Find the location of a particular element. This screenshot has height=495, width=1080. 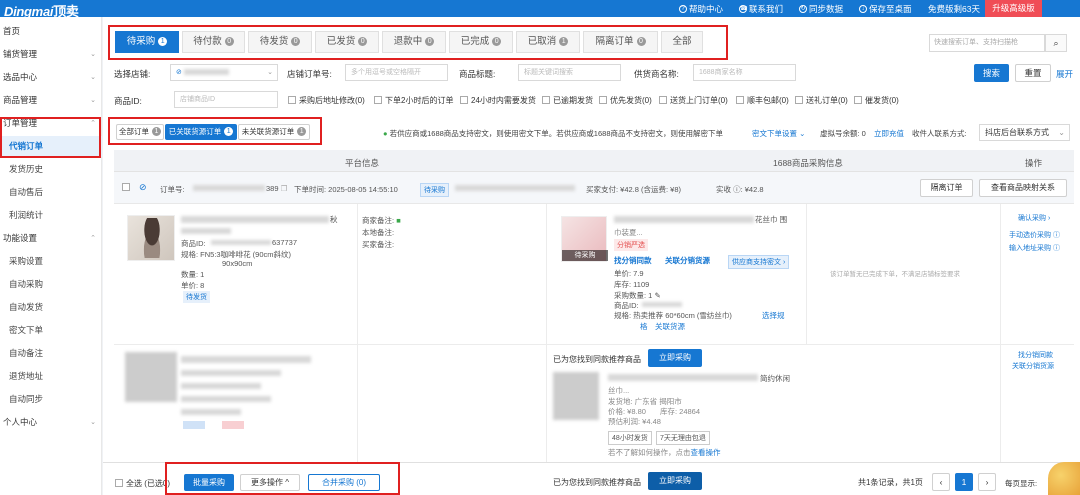

sidebar-item: 利润统计 is located at coordinates (51, 215).